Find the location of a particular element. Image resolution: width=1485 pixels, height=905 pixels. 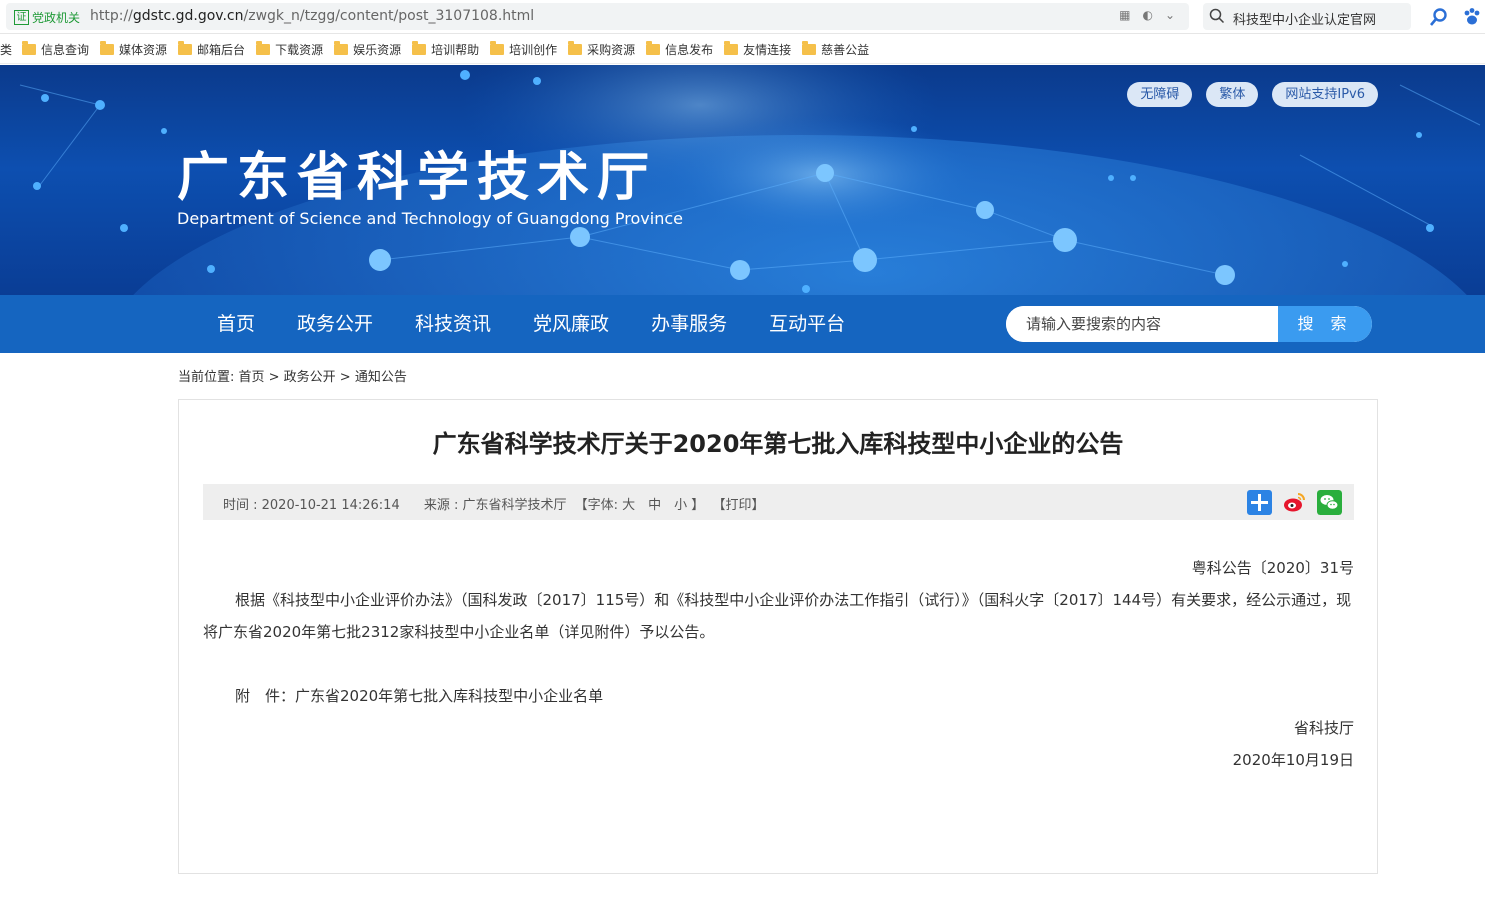

bookmark-item: 媒体资源 is located at coordinates (133, 49).